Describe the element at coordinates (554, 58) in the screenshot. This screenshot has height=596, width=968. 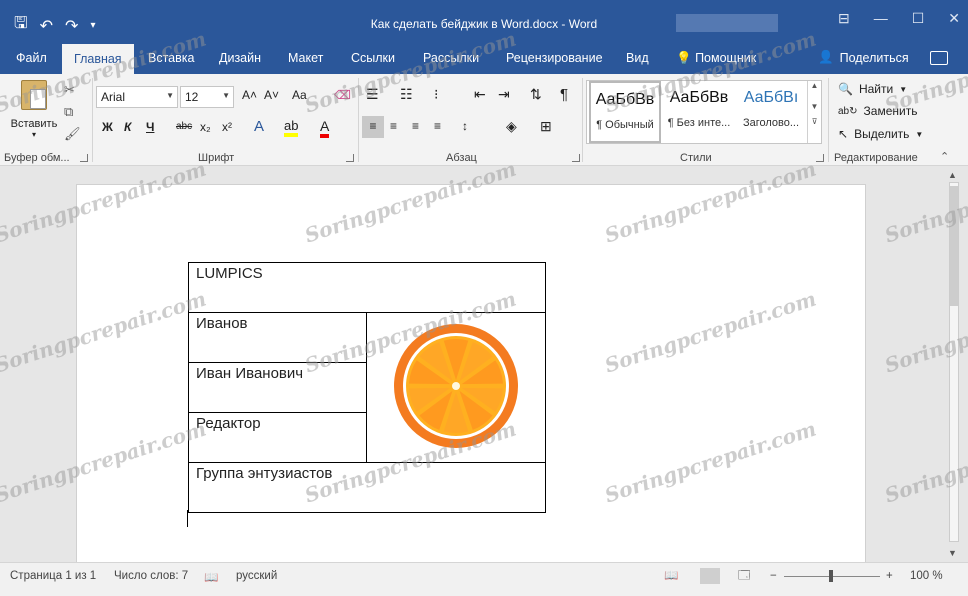
I see `tab-review: Рецензирование` at that location.